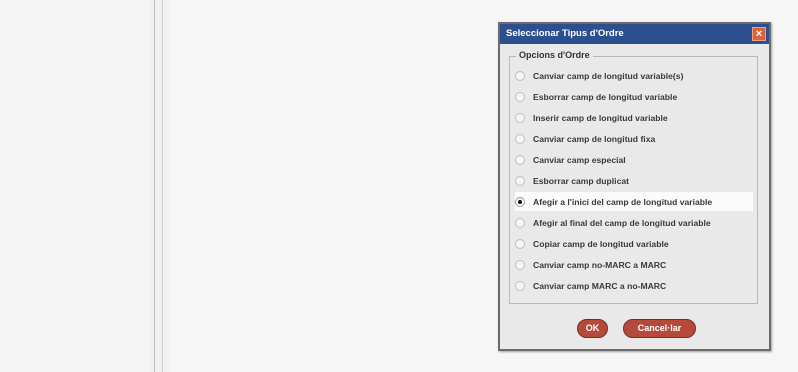  I want to click on option-copy-variable-field: Copiar camp de longitud variable, so click(634, 243).